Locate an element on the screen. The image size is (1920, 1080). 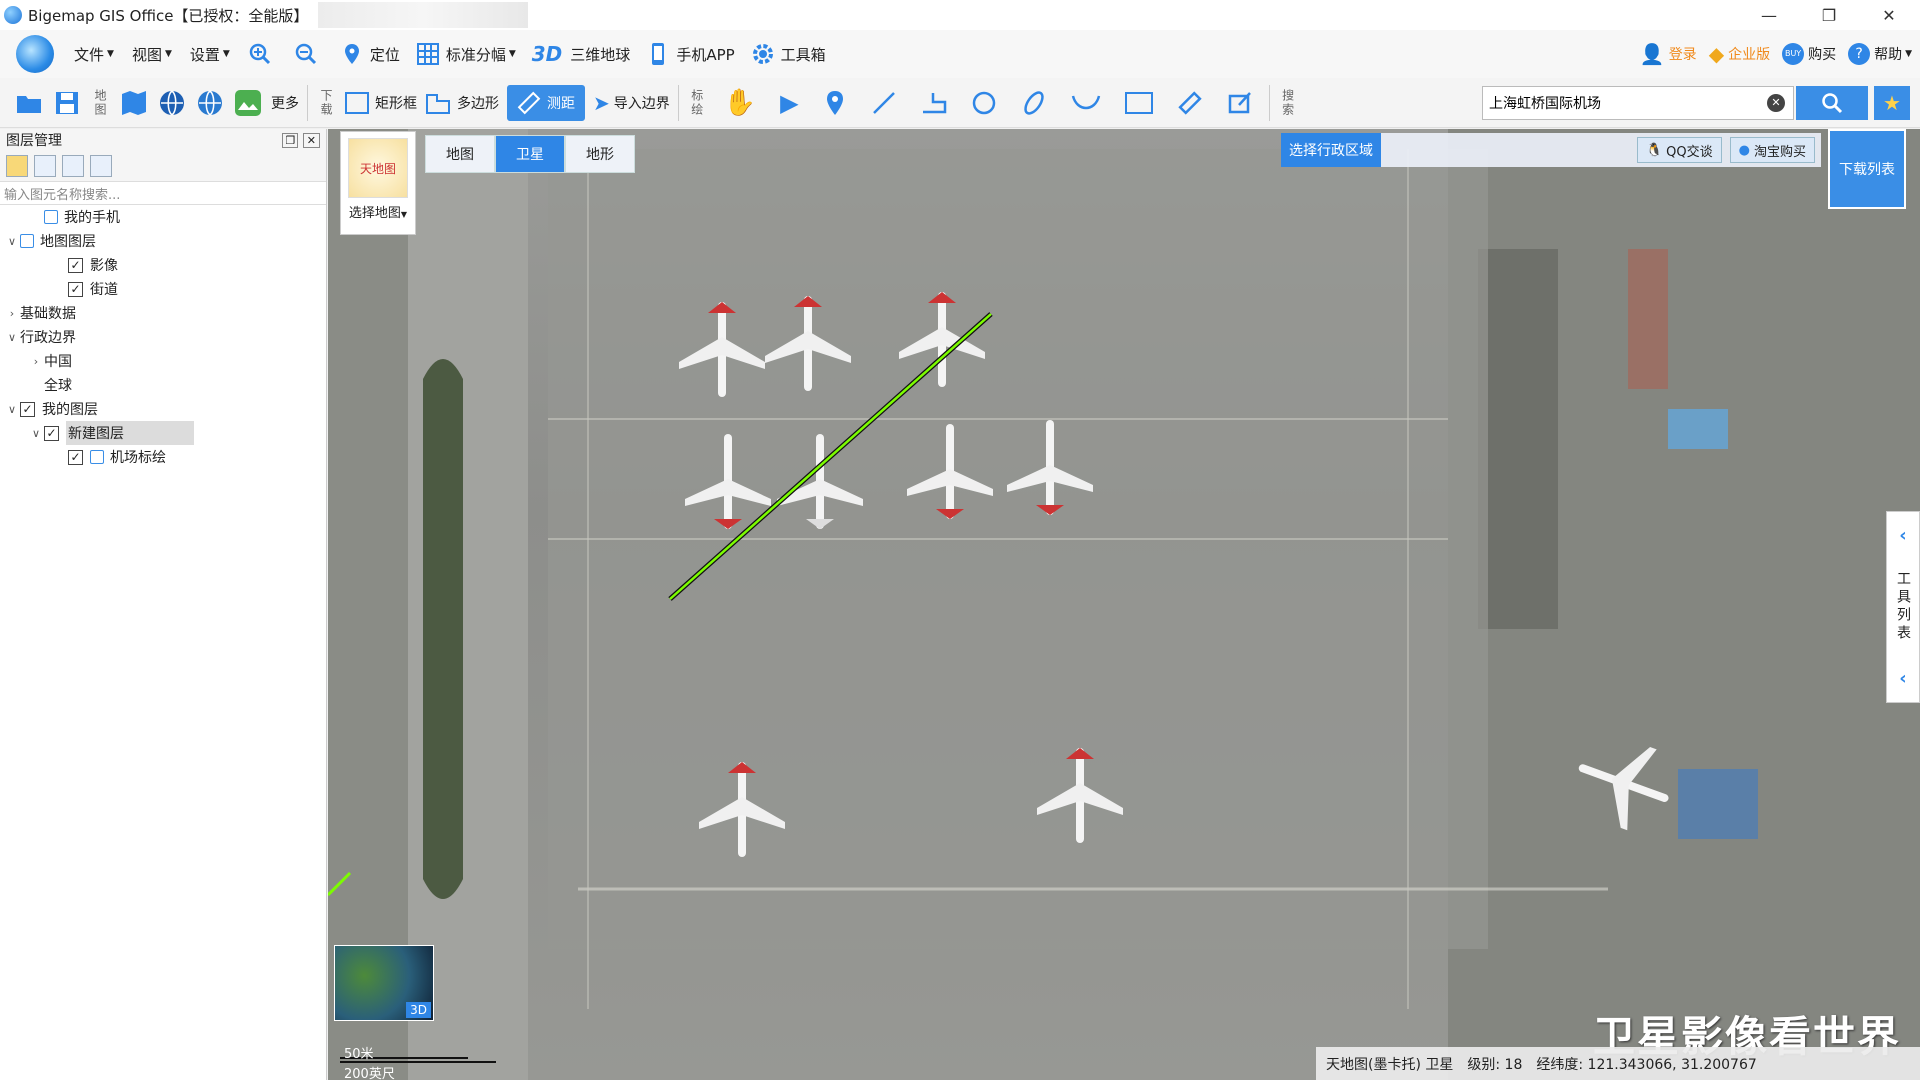
marker-icon is located at coordinates (834, 102).